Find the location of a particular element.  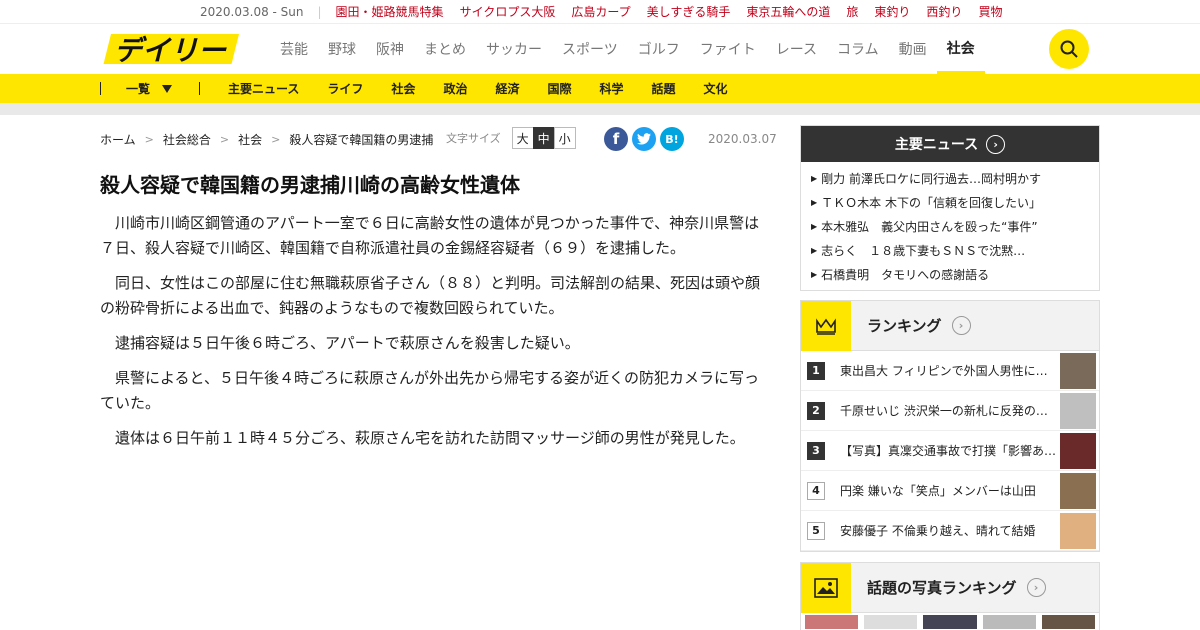

search-button is located at coordinates (1069, 49).